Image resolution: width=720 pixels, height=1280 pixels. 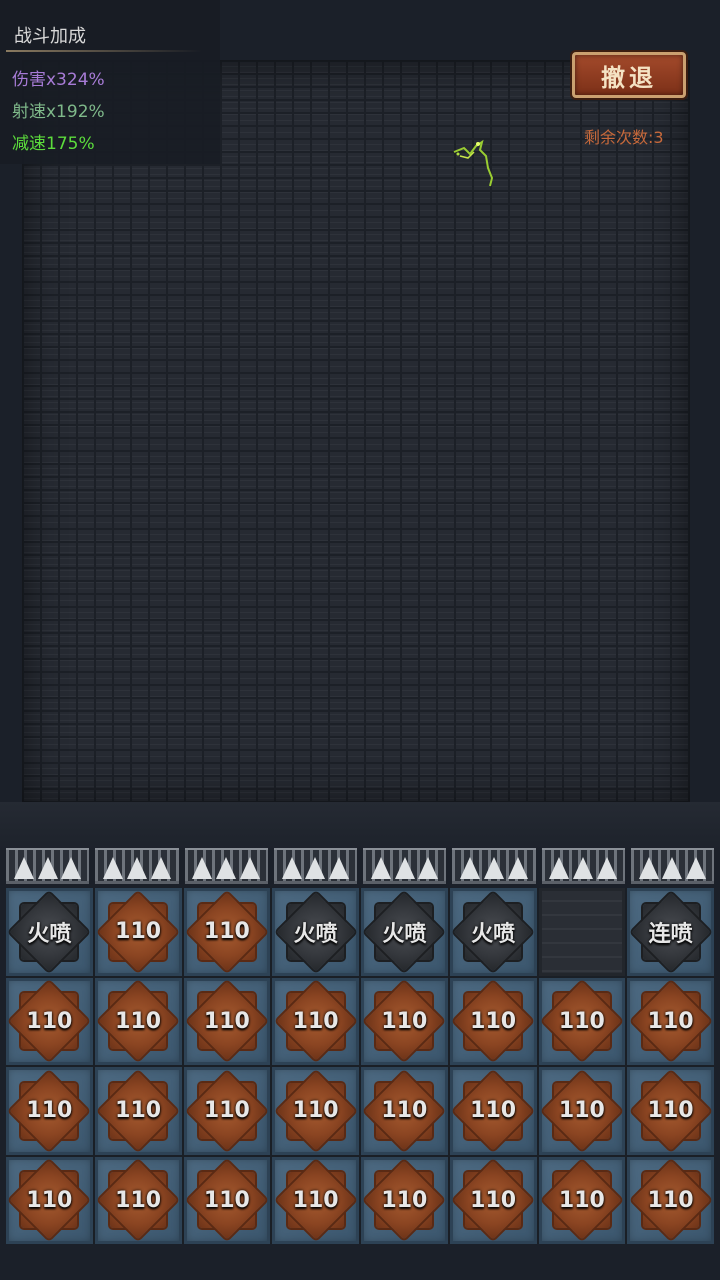 What do you see at coordinates (104, 51) in the screenshot?
I see `divider` at bounding box center [104, 51].